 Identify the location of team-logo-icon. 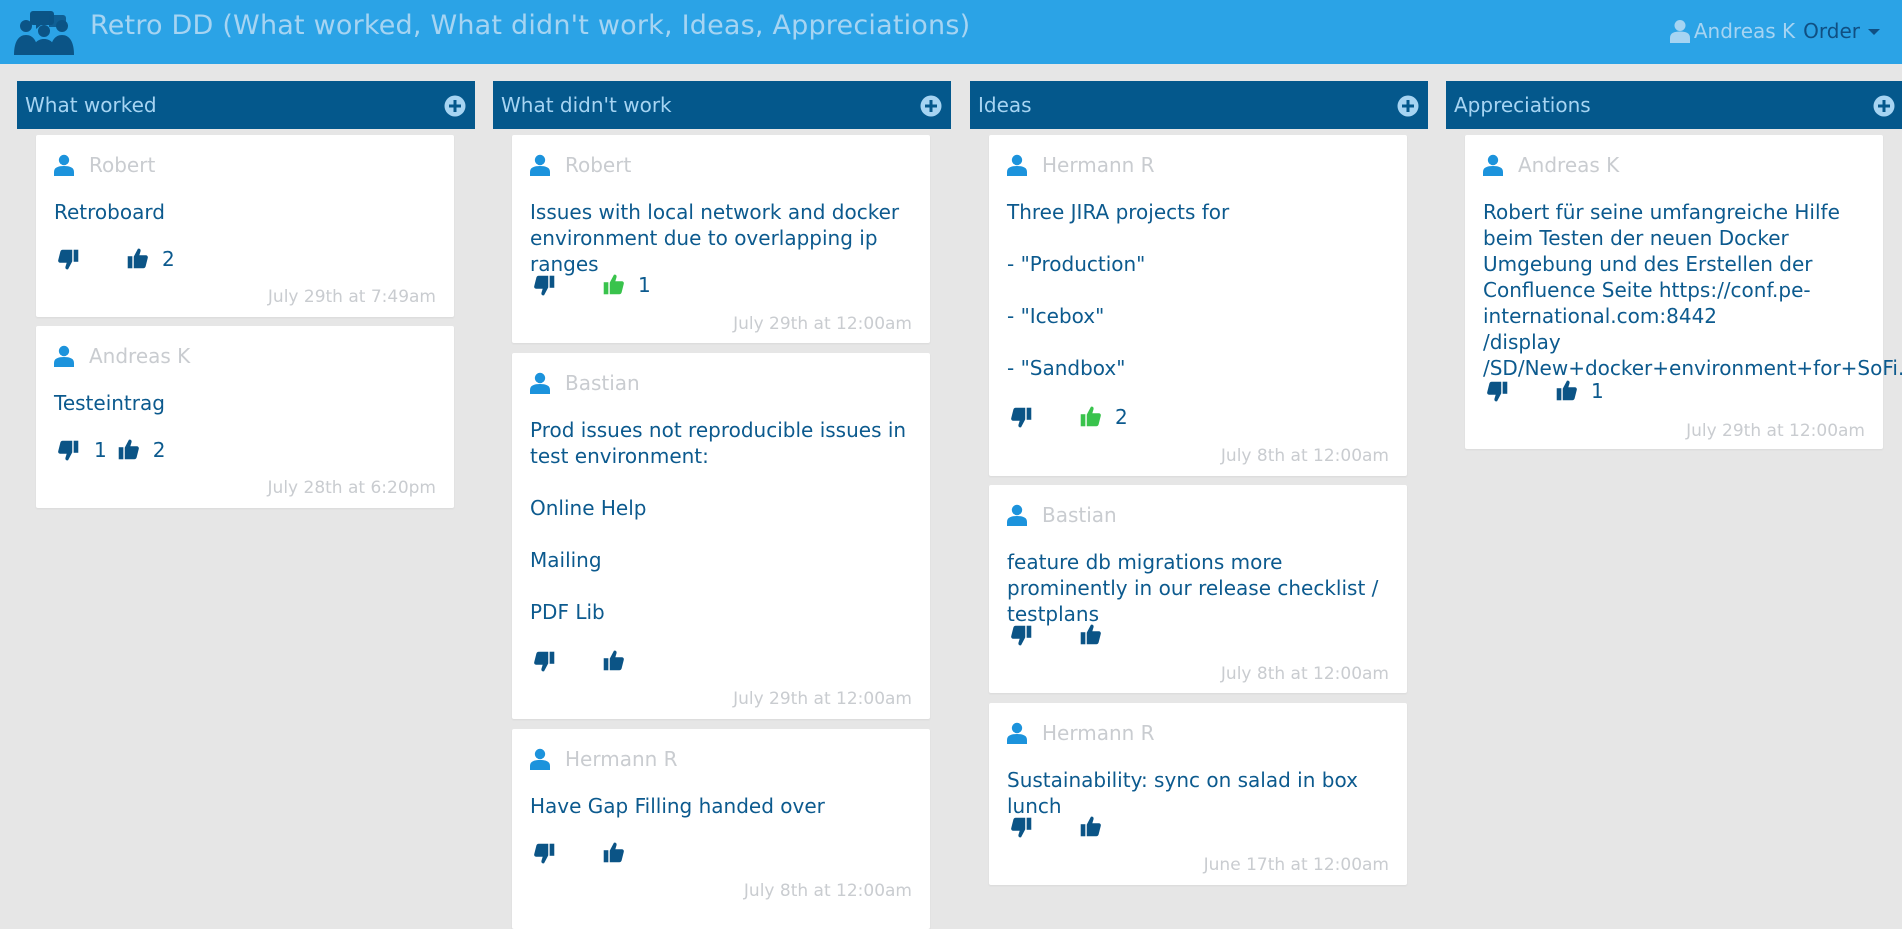
(44, 32).